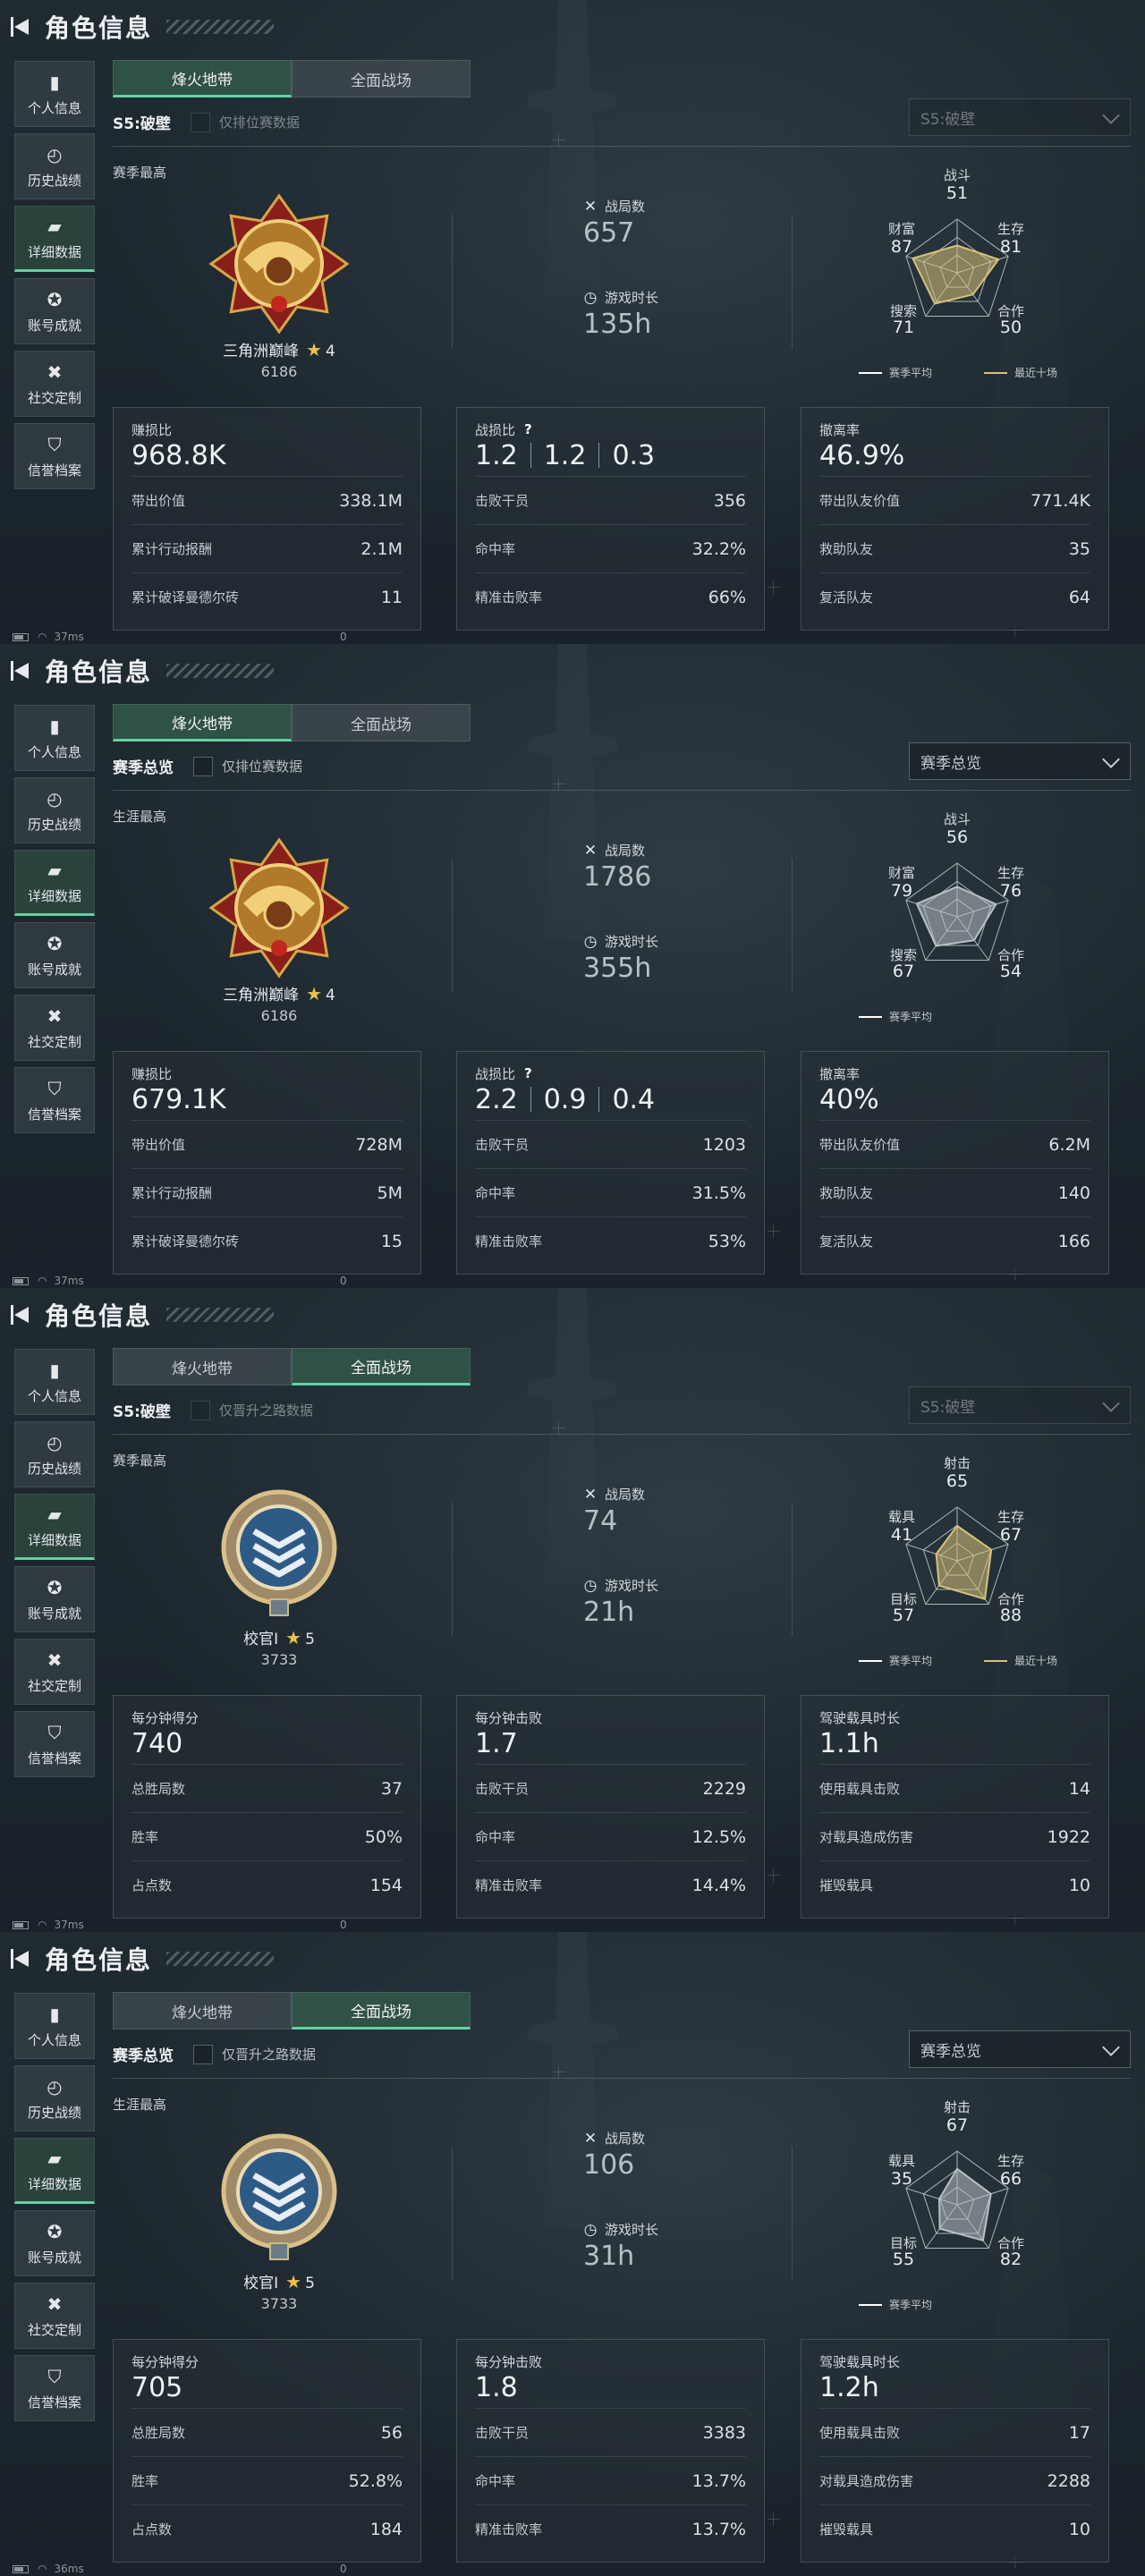 The width and height of the screenshot is (1145, 2576). I want to click on radar-value-label: 50, so click(1010, 327).